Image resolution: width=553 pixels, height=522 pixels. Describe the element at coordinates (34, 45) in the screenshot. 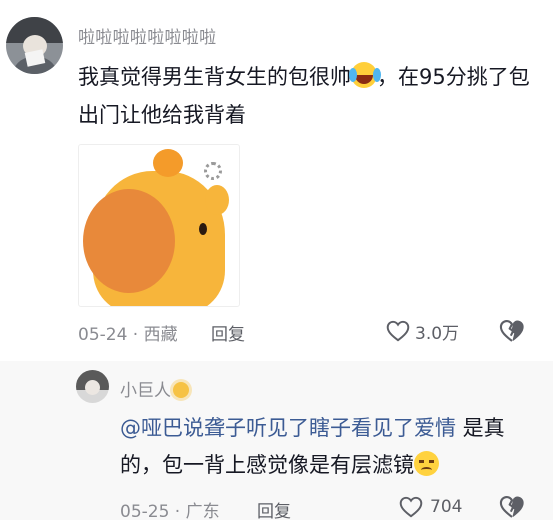

I see `user-avatar` at that location.